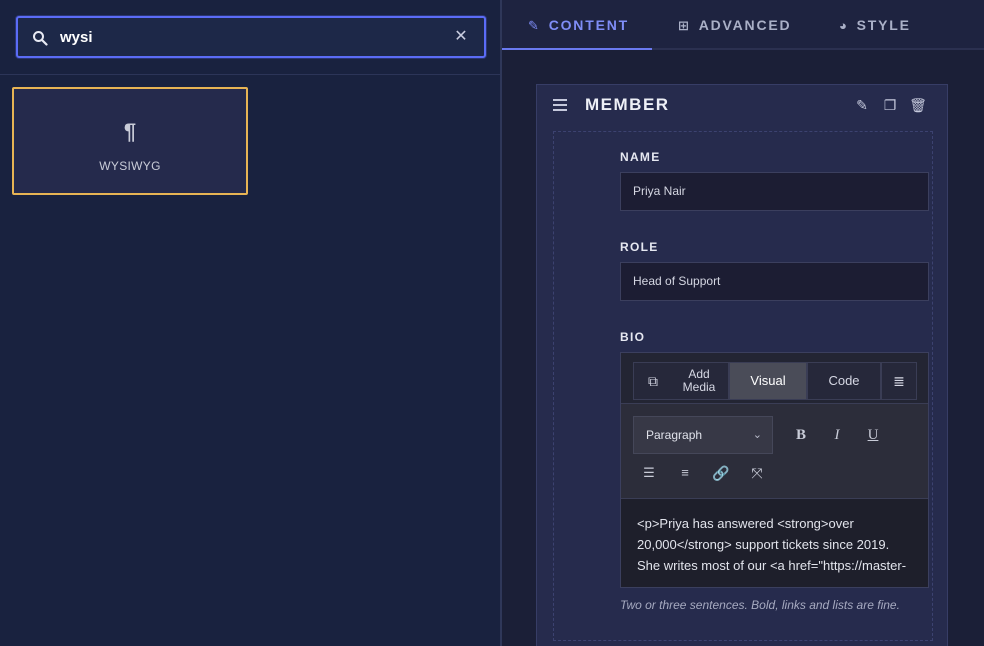 This screenshot has width=984, height=646. I want to click on tab-label: STYLE, so click(883, 25).